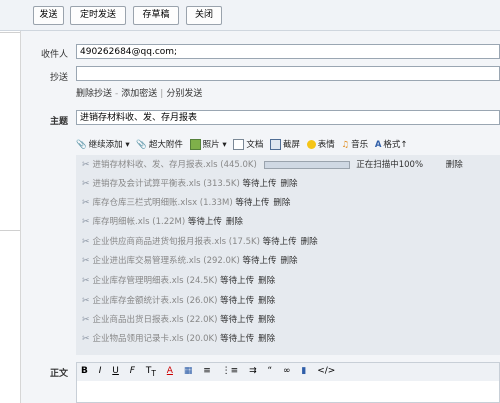 The width and height of the screenshot is (500, 403). Describe the element at coordinates (98, 15) in the screenshot. I see `scheduled-send-button: 定时发送` at that location.